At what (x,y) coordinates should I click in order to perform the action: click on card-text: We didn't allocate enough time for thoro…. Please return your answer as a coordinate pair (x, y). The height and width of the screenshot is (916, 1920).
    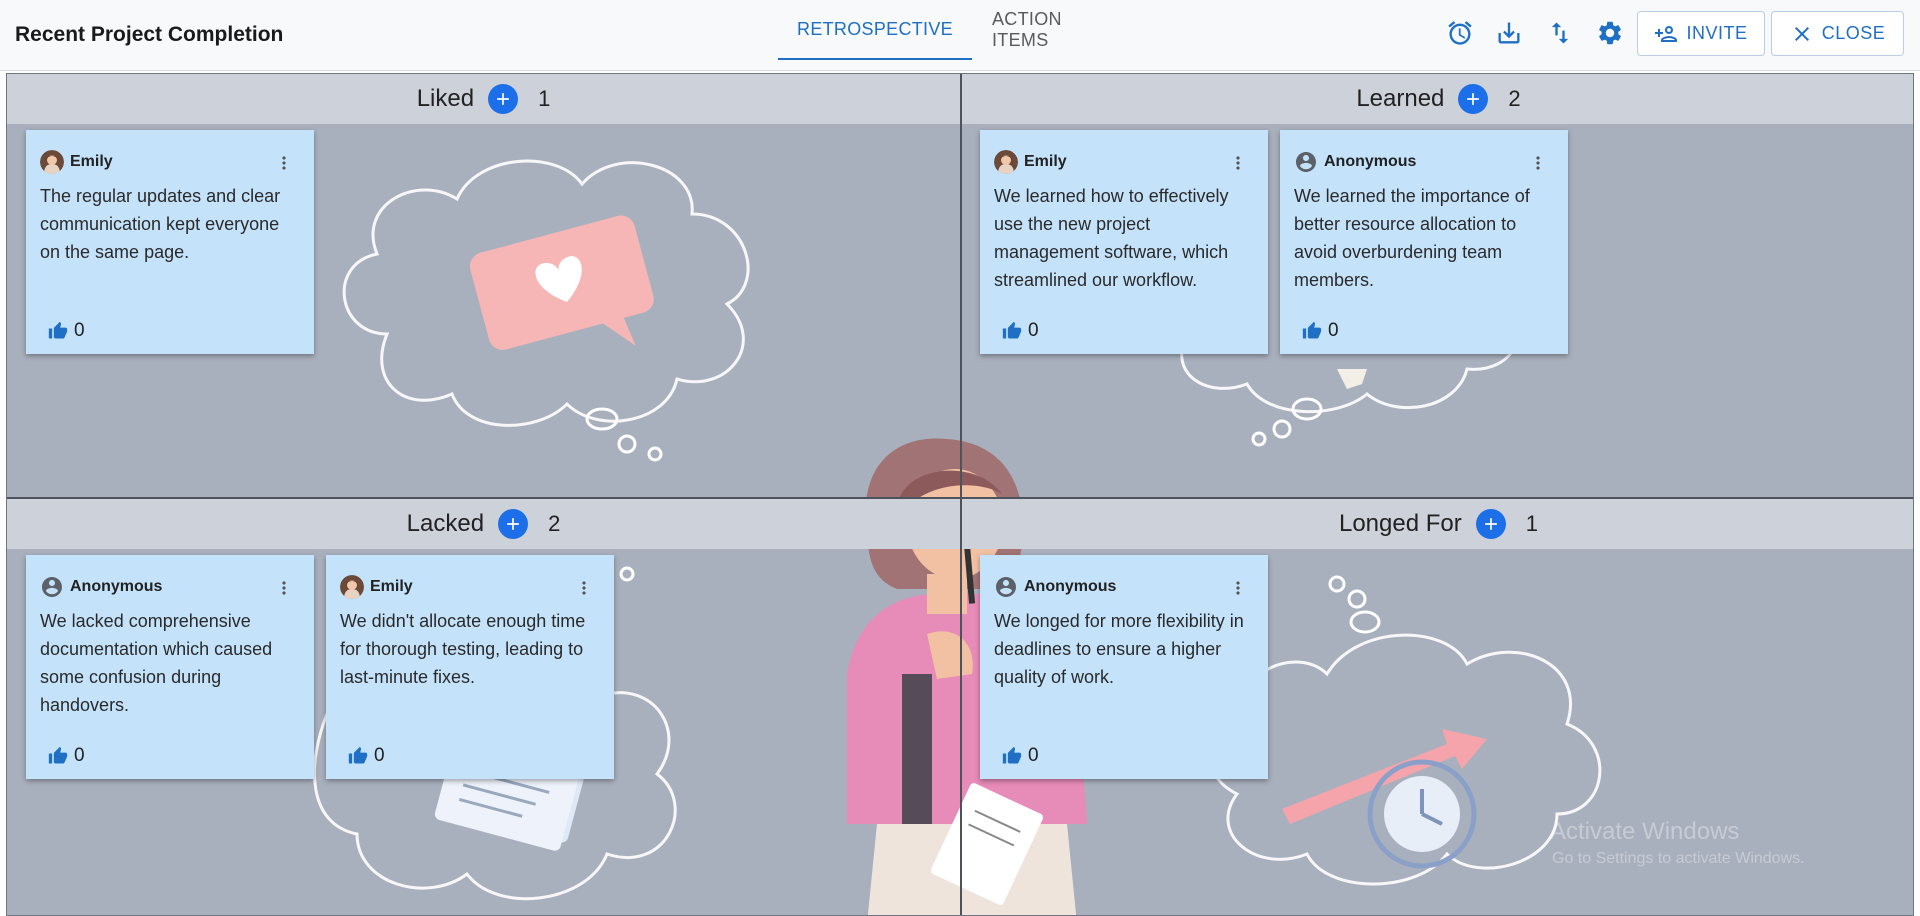
    Looking at the image, I should click on (463, 649).